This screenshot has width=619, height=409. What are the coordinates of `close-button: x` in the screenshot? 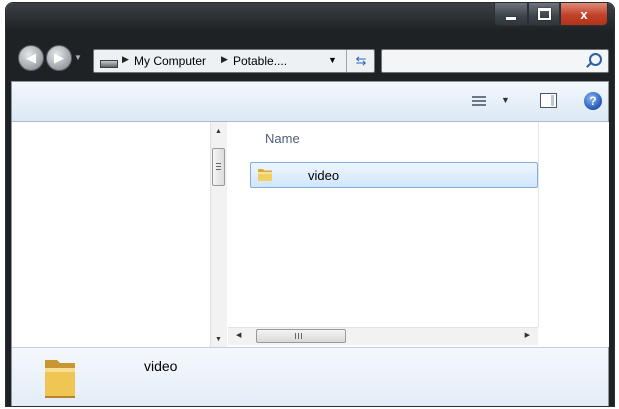 It's located at (584, 14).